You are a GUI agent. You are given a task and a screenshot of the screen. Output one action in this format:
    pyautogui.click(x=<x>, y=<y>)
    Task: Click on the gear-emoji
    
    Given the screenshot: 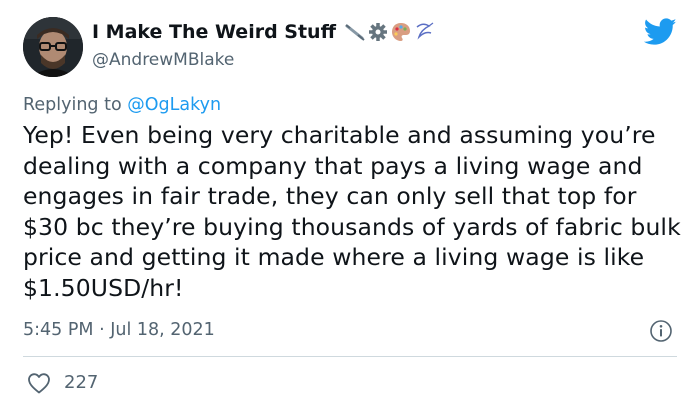 What is the action you would take?
    pyautogui.click(x=377, y=32)
    